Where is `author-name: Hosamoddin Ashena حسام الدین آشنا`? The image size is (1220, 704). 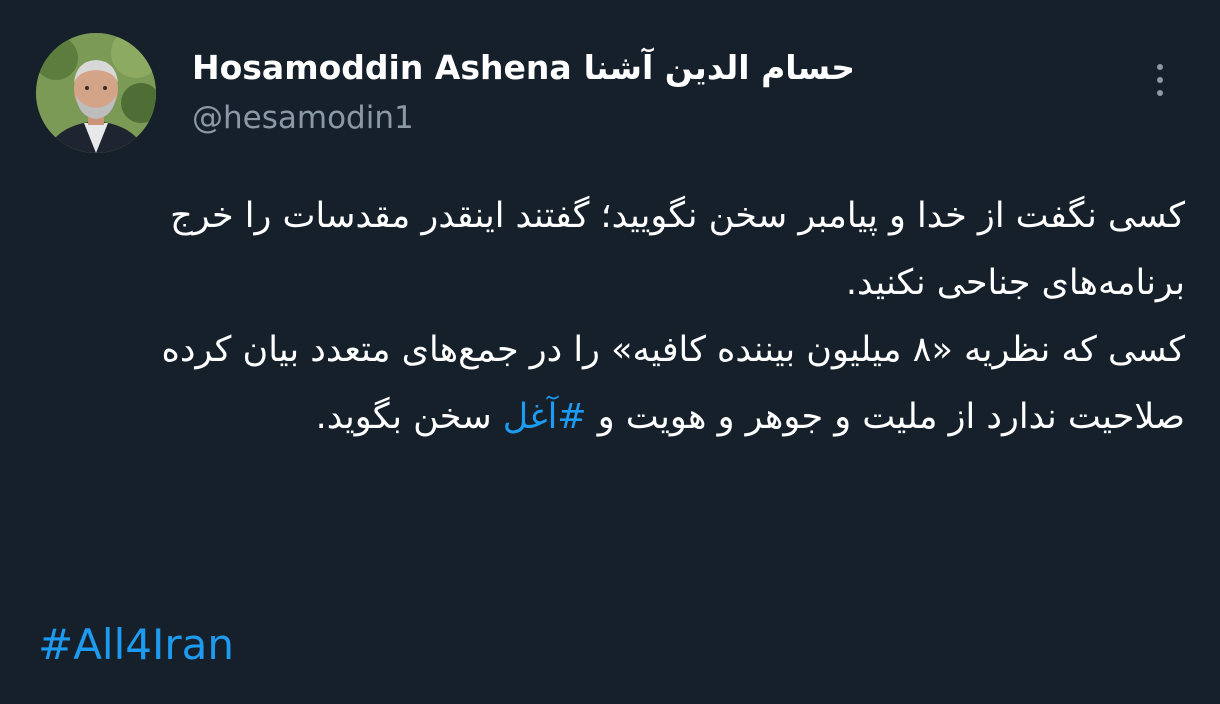
author-name: Hosamoddin Ashena حسام الدین آشنا is located at coordinates (523, 68).